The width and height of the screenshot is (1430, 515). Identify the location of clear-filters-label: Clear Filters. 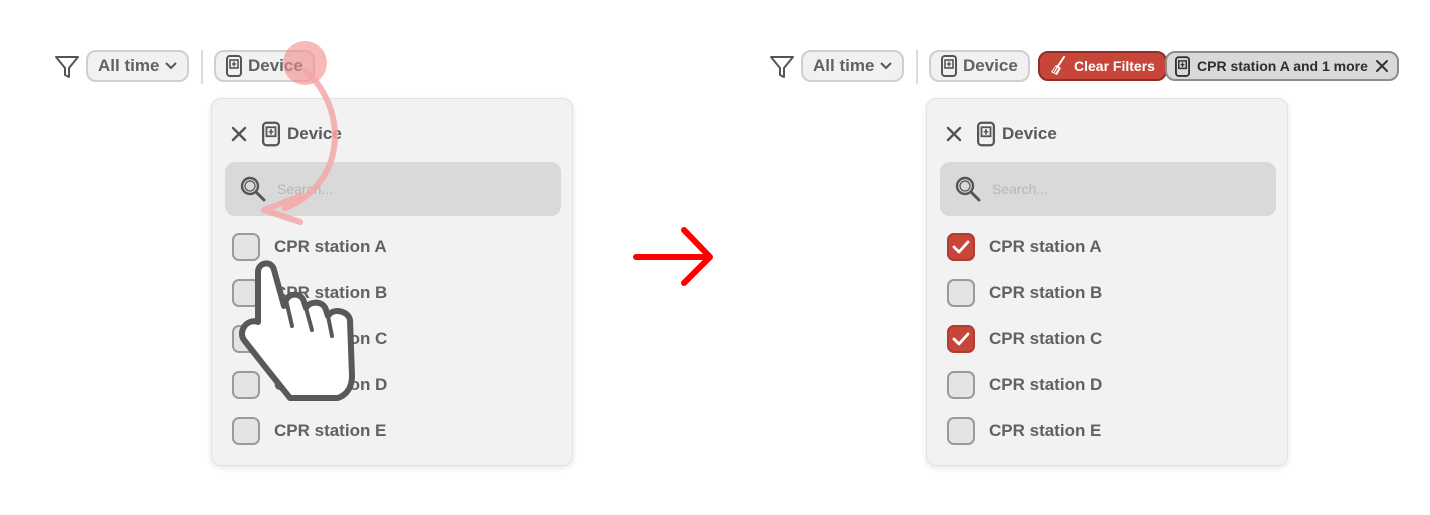
(1114, 66).